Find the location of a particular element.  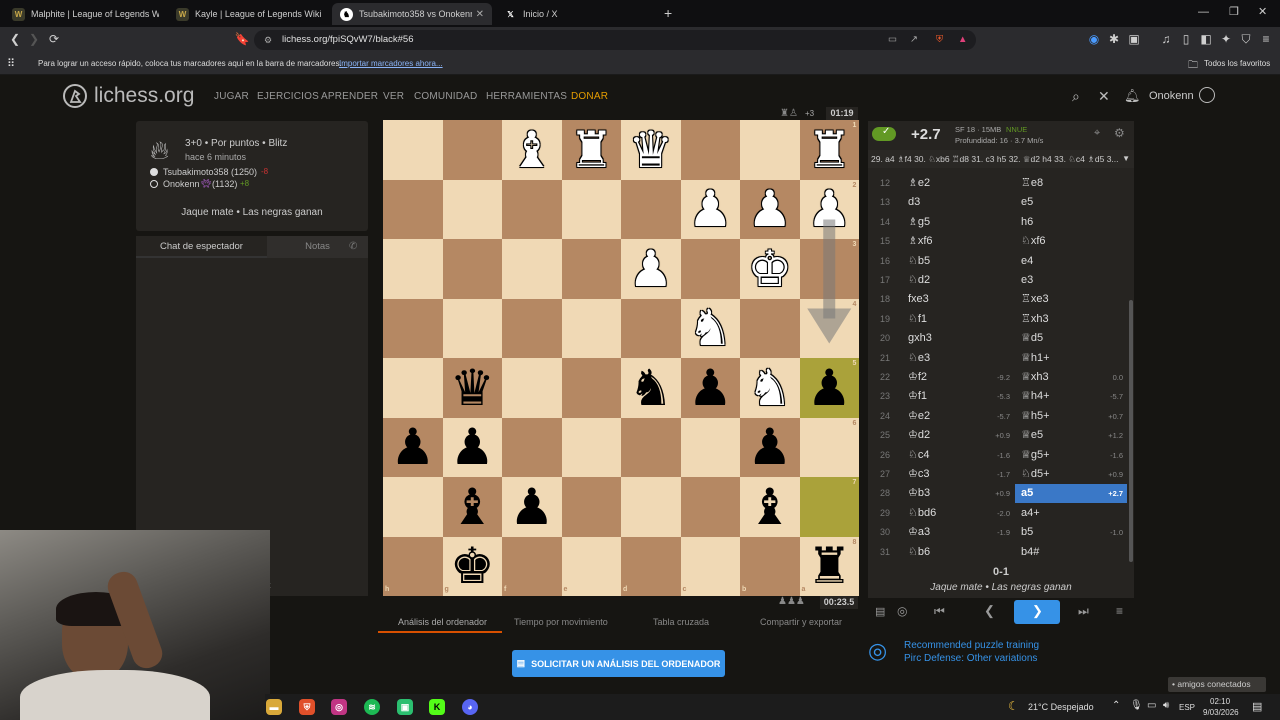

black-move: h6 is located at coordinates (1071, 222).